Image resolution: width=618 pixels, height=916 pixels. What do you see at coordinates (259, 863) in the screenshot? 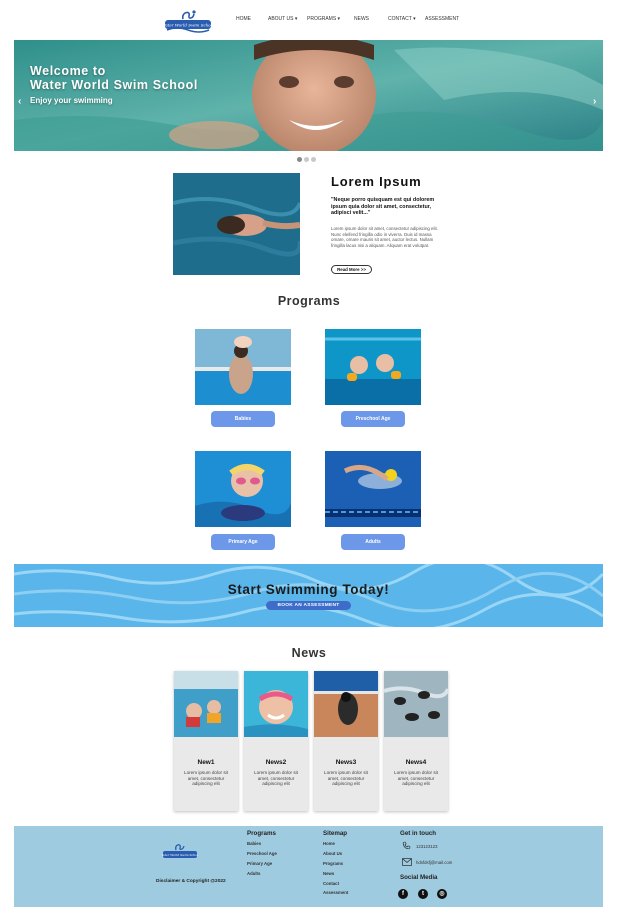
I see `footer-link-primary: Primary Age` at bounding box center [259, 863].